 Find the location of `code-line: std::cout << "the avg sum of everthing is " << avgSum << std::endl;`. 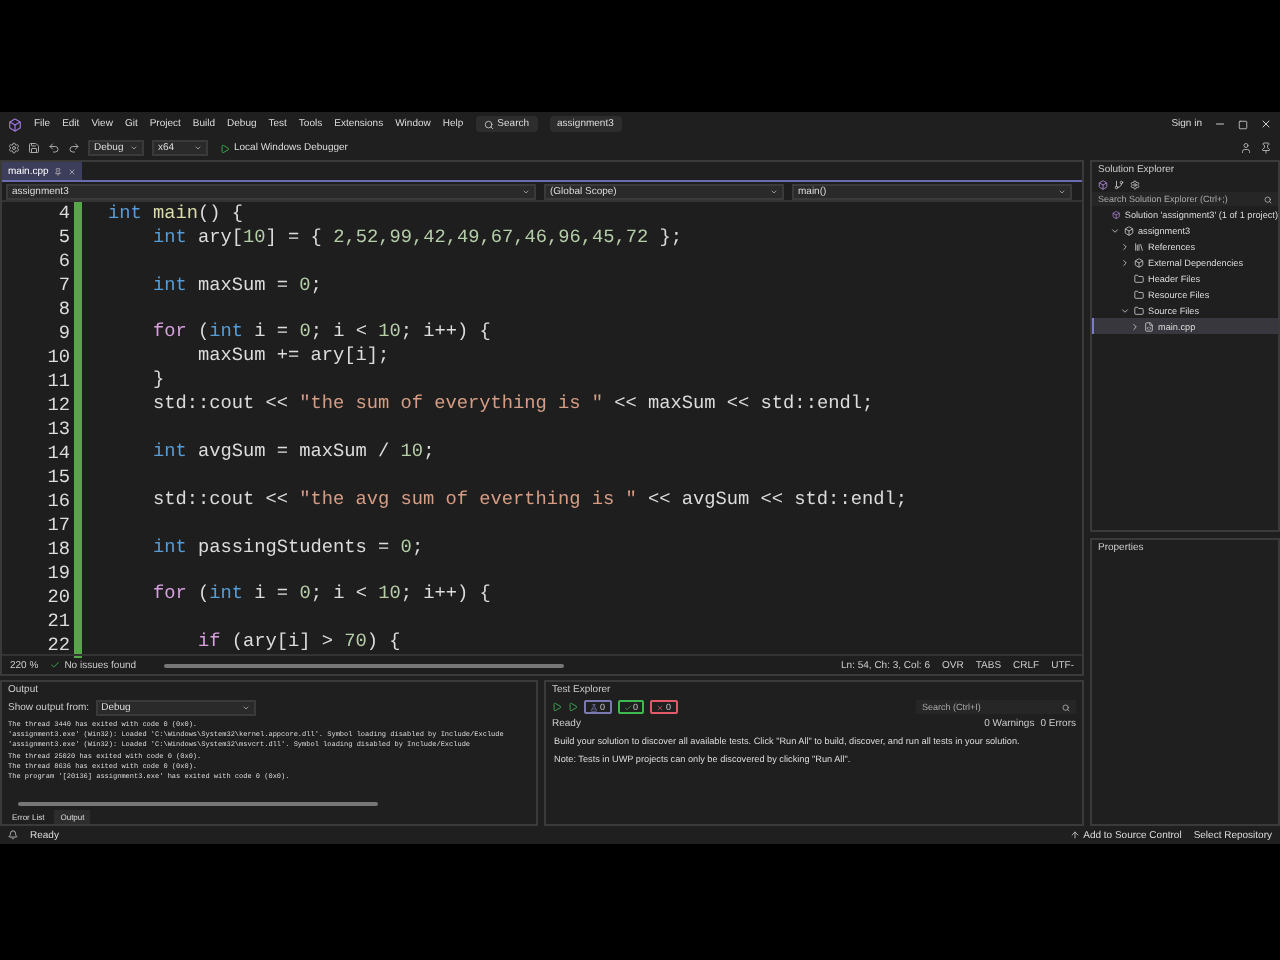

code-line: std::cout << "the avg sum of everthing is " << avgSum << std::endl; is located at coordinates (530, 499).